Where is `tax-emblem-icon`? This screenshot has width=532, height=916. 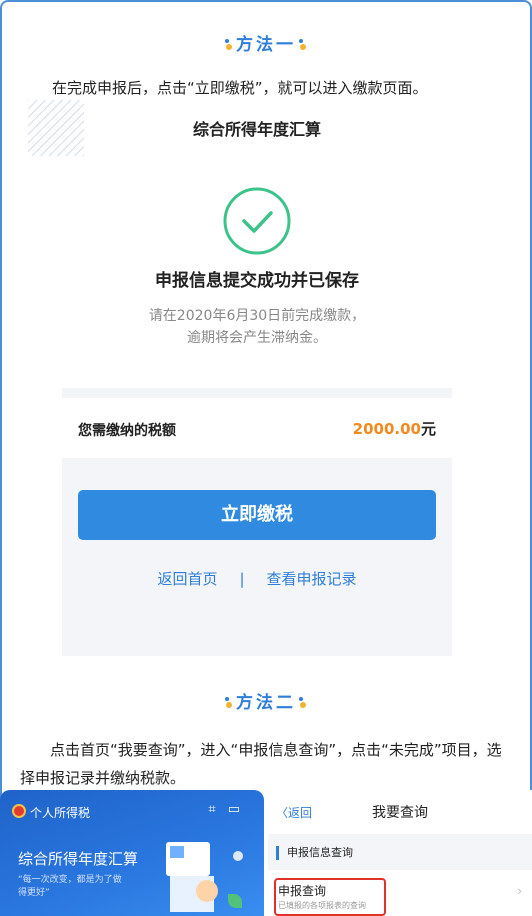 tax-emblem-icon is located at coordinates (19, 811).